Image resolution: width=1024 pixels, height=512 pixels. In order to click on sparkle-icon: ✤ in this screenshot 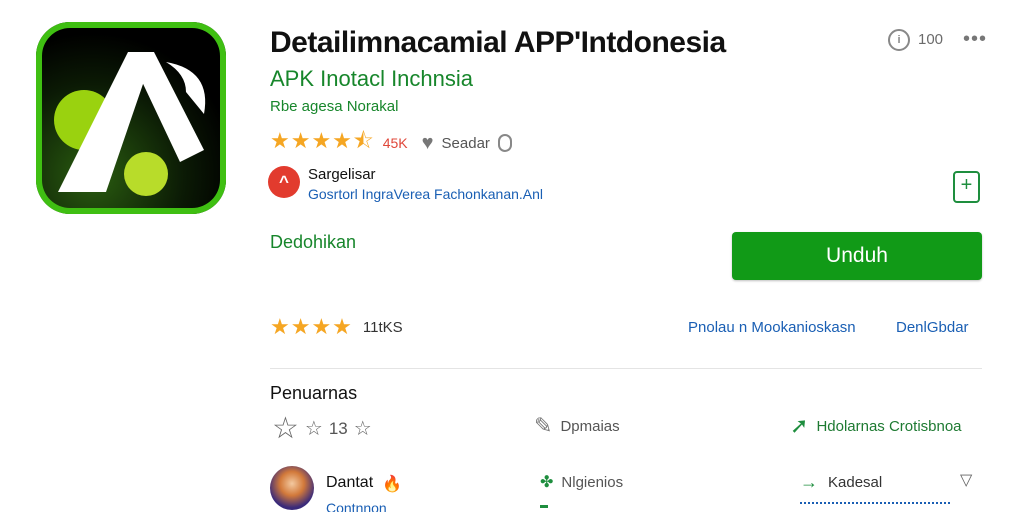, I will do `click(547, 482)`.